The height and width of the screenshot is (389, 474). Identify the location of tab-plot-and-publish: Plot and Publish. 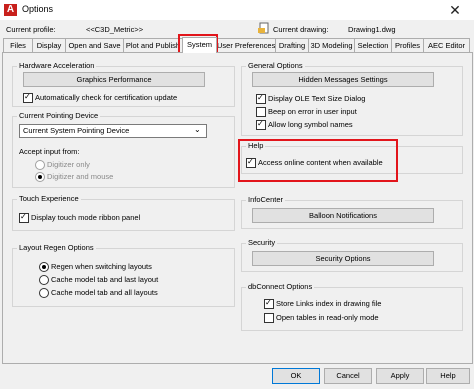
(153, 45).